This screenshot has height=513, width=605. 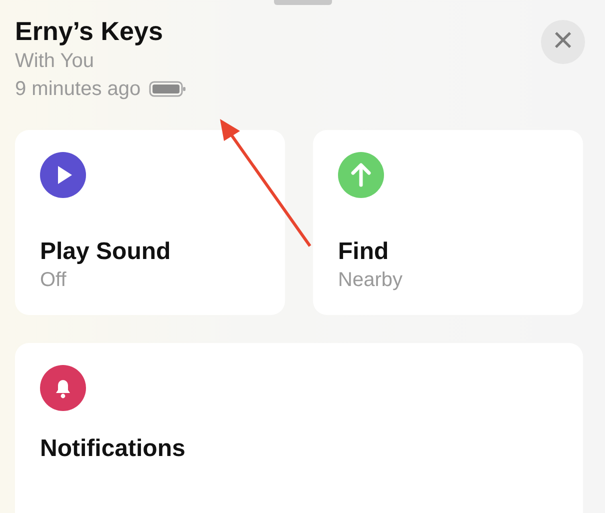 I want to click on action-title: Play Sound, so click(x=106, y=252).